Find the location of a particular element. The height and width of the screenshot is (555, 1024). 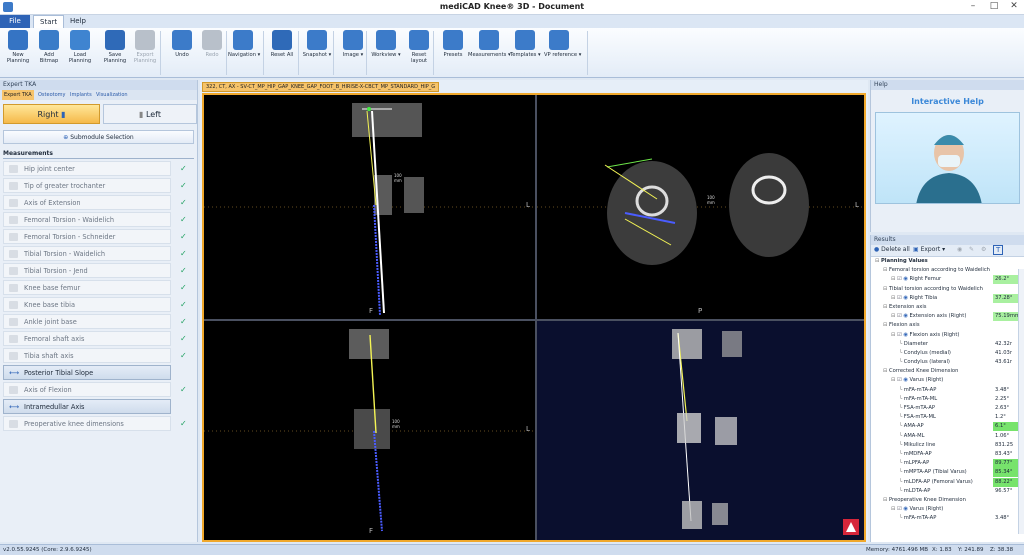

view-axial: L P 100 mm is located at coordinates (700, 207).